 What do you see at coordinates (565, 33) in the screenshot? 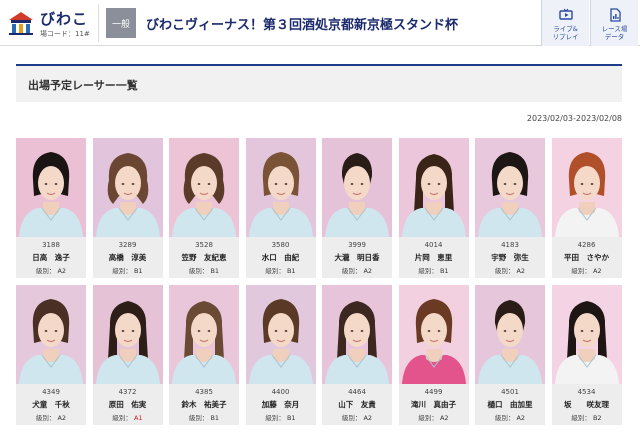
I see `live-replay-label: ライブ& リプレイ` at bounding box center [565, 33].